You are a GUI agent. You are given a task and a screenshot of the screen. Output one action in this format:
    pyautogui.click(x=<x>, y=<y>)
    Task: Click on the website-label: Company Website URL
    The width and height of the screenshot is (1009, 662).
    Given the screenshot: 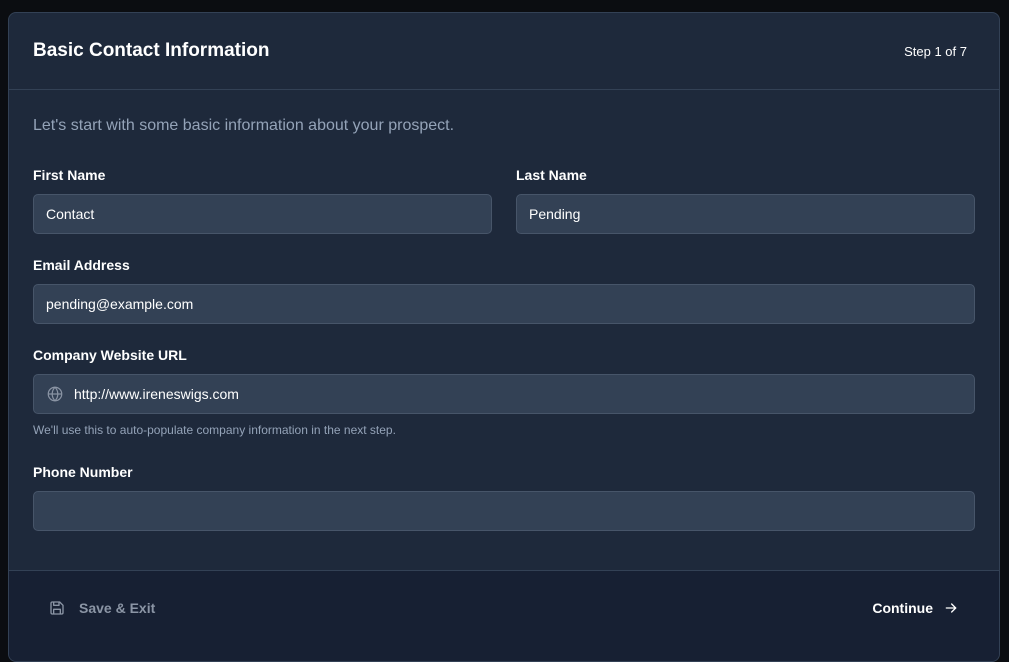 What is the action you would take?
    pyautogui.click(x=110, y=355)
    